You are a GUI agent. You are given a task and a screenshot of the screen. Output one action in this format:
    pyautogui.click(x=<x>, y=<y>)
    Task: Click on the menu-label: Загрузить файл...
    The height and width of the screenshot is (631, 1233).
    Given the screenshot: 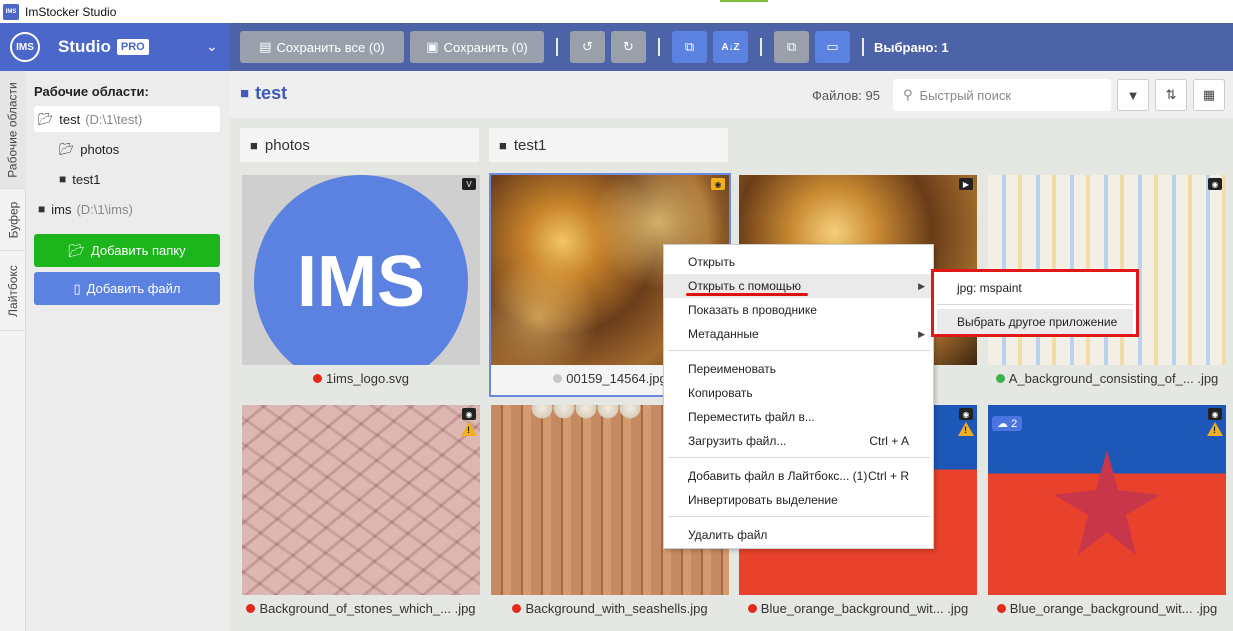 What is the action you would take?
    pyautogui.click(x=737, y=441)
    